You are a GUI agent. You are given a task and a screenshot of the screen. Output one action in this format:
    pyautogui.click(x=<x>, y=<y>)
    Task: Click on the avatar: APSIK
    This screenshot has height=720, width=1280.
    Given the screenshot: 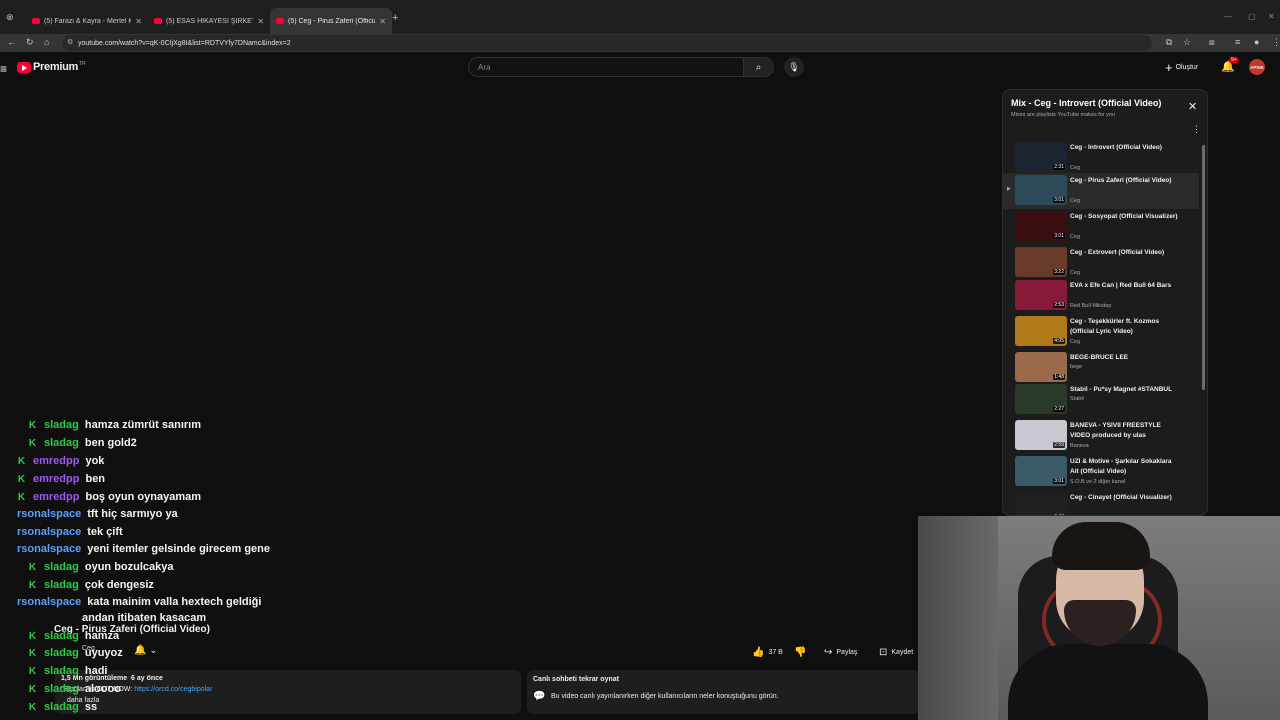 What is the action you would take?
    pyautogui.click(x=1257, y=67)
    